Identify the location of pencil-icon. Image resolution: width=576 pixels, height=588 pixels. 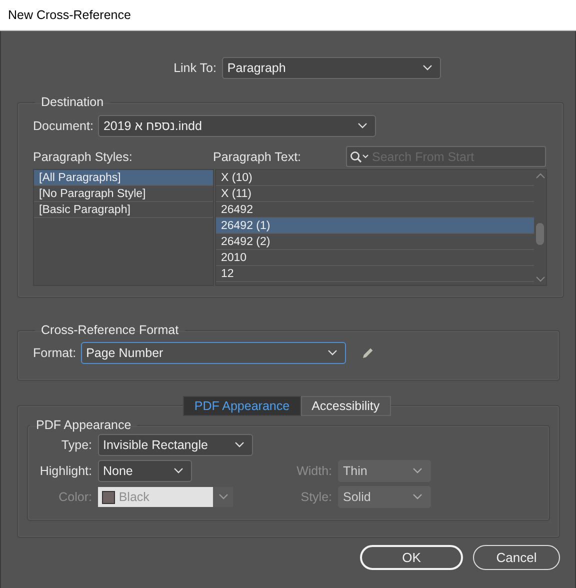
(368, 353).